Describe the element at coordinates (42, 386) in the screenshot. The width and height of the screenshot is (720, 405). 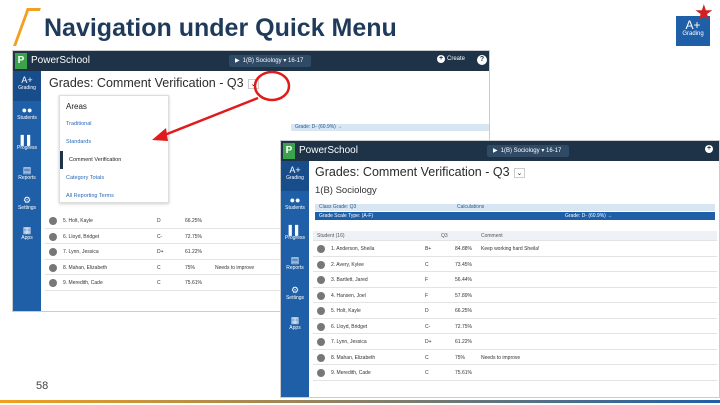
I see `page-number: 58` at that location.